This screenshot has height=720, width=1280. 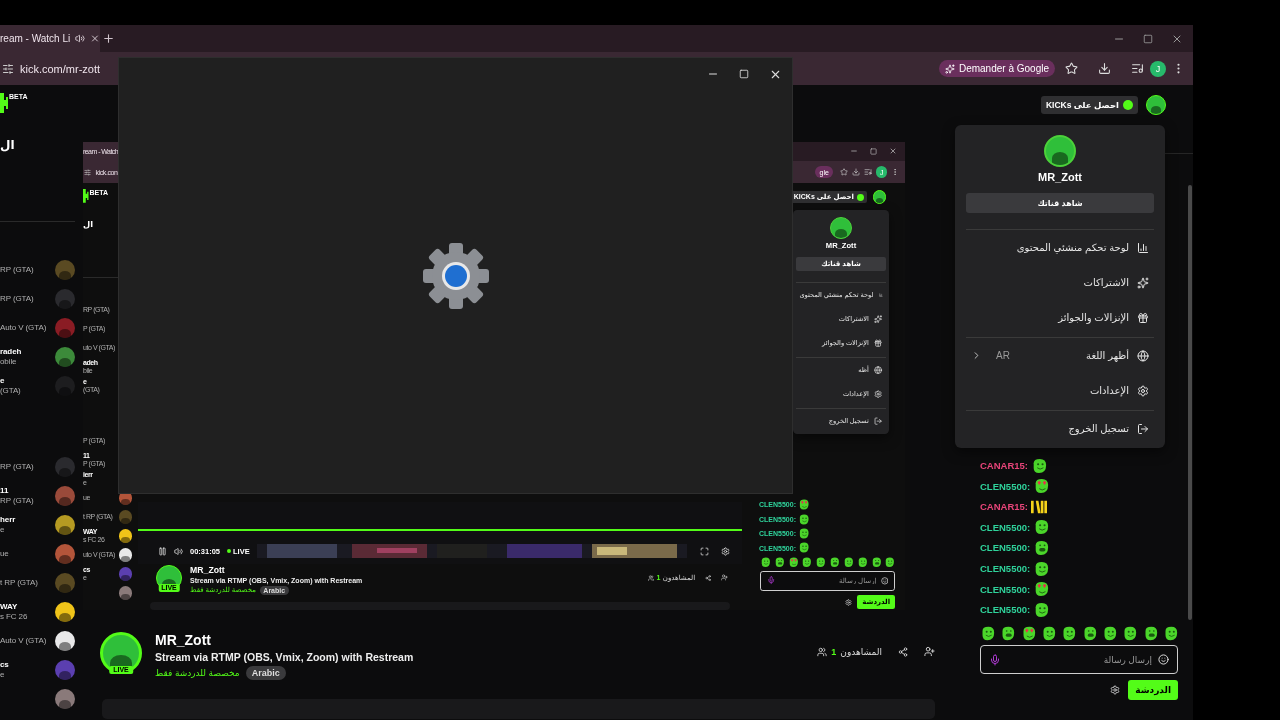 I want to click on settings-gear-icon, so click(x=455, y=275).